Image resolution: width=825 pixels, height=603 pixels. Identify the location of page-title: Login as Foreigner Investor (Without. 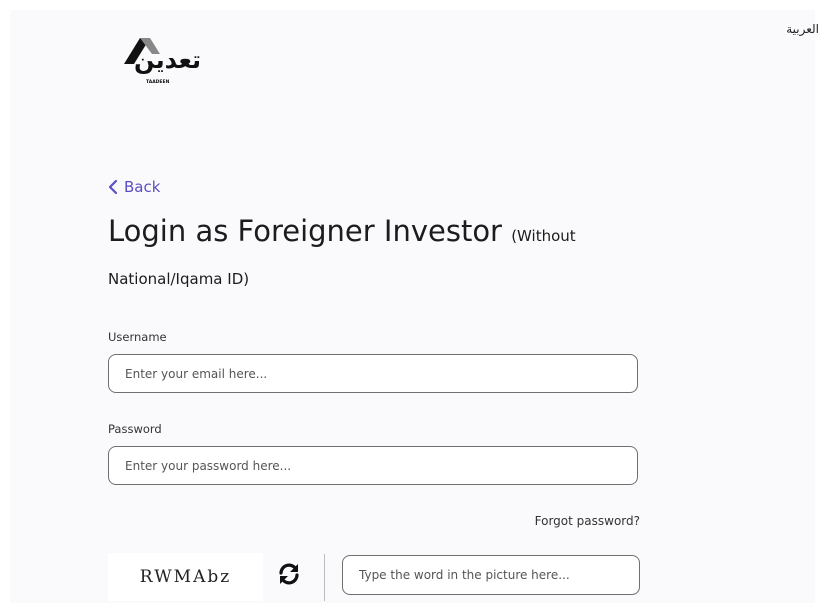
(342, 231).